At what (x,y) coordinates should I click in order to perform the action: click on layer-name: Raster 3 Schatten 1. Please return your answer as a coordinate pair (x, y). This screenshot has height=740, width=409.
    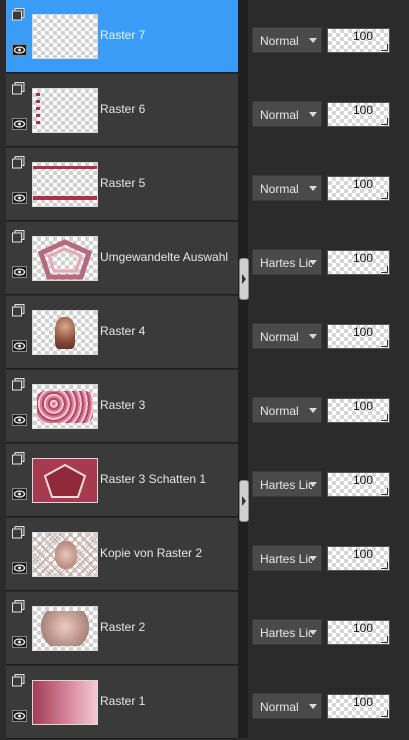
    Looking at the image, I should click on (153, 479).